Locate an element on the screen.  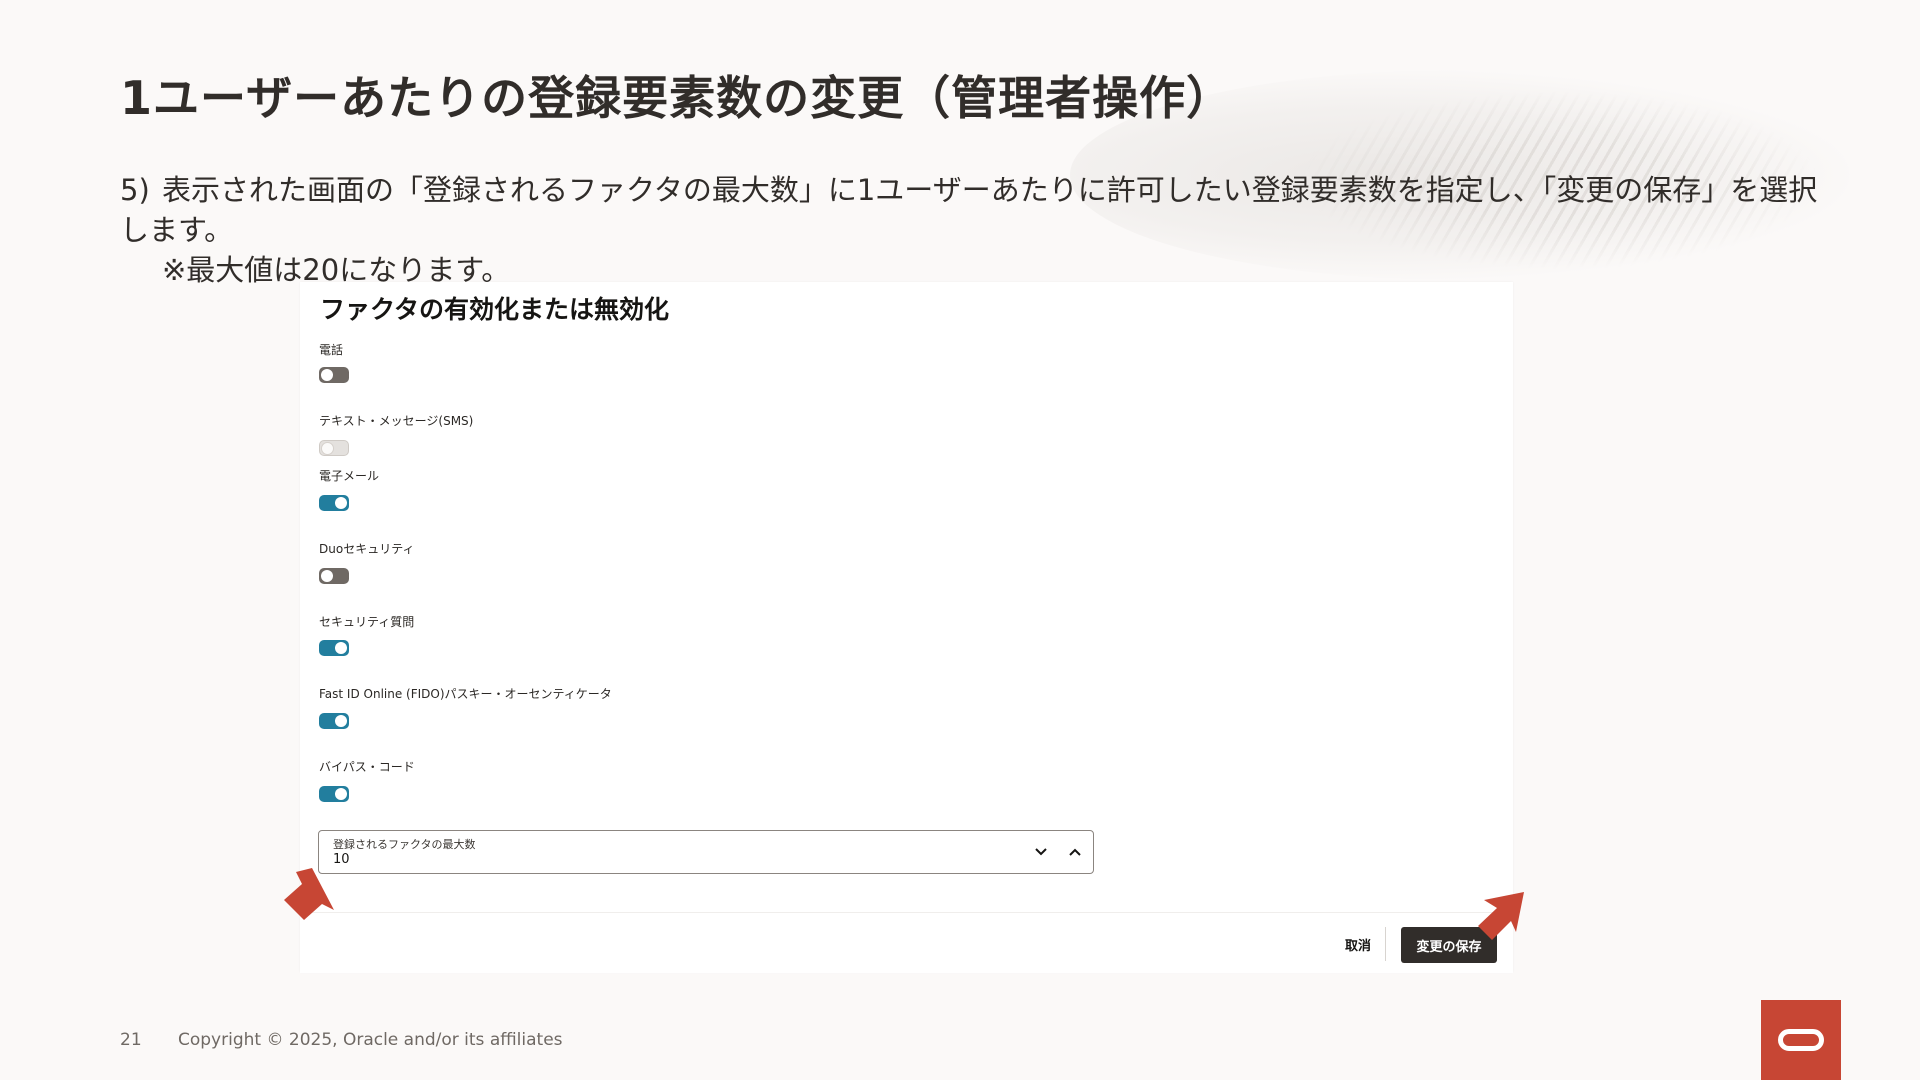
factor-label-phone: 電話 is located at coordinates (331, 350).